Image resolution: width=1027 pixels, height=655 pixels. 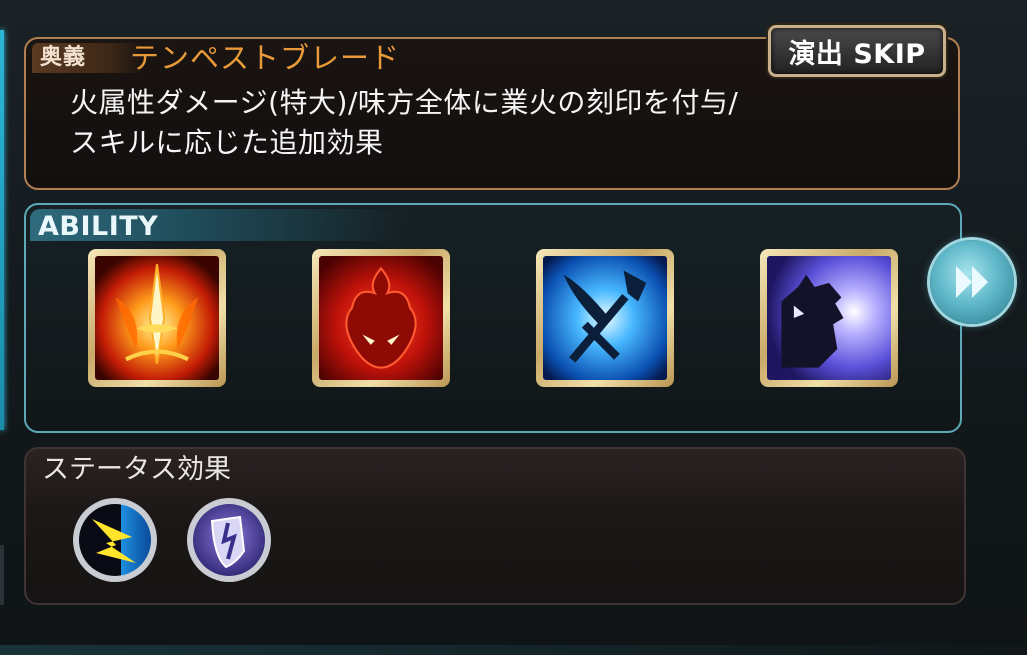 I want to click on skip-button-label: 演出 SKIP, so click(x=857, y=54).